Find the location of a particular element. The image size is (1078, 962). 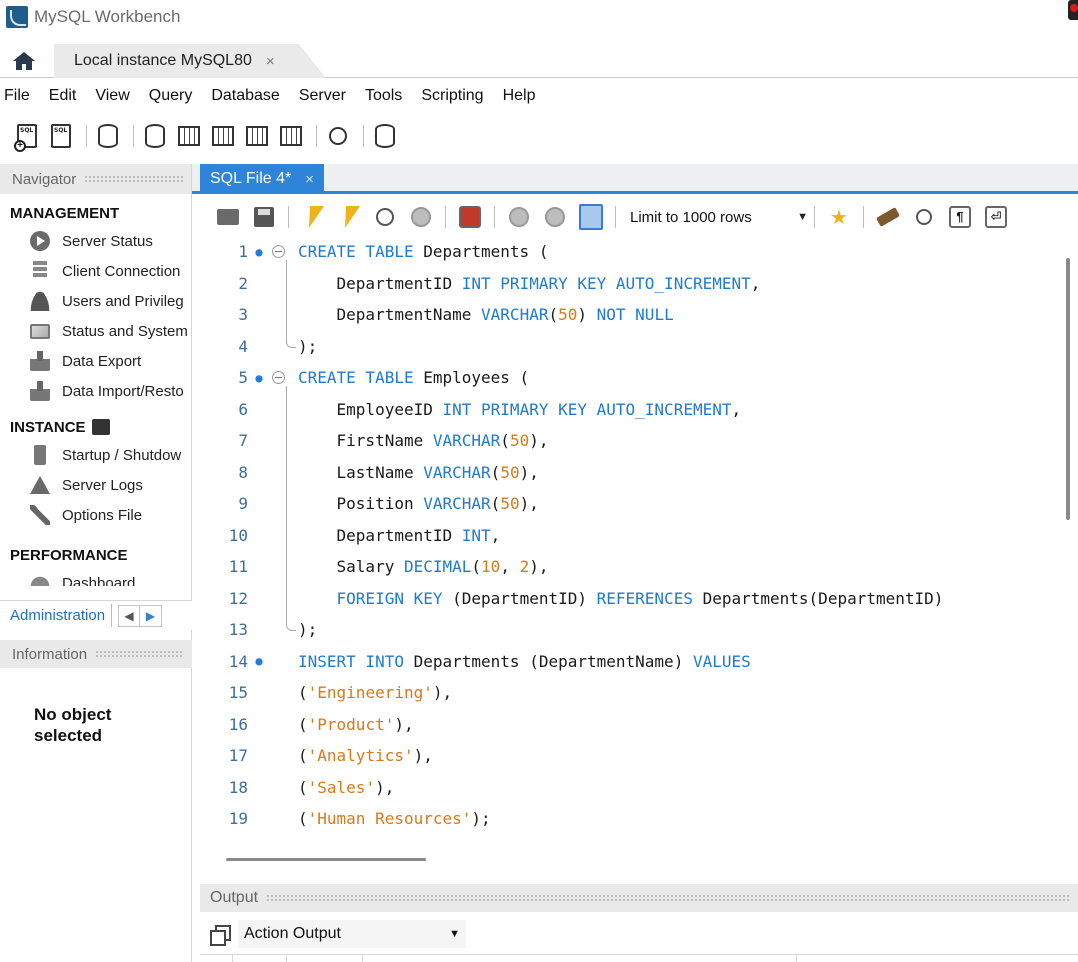

open-sql-script-button is located at coordinates (61, 136).